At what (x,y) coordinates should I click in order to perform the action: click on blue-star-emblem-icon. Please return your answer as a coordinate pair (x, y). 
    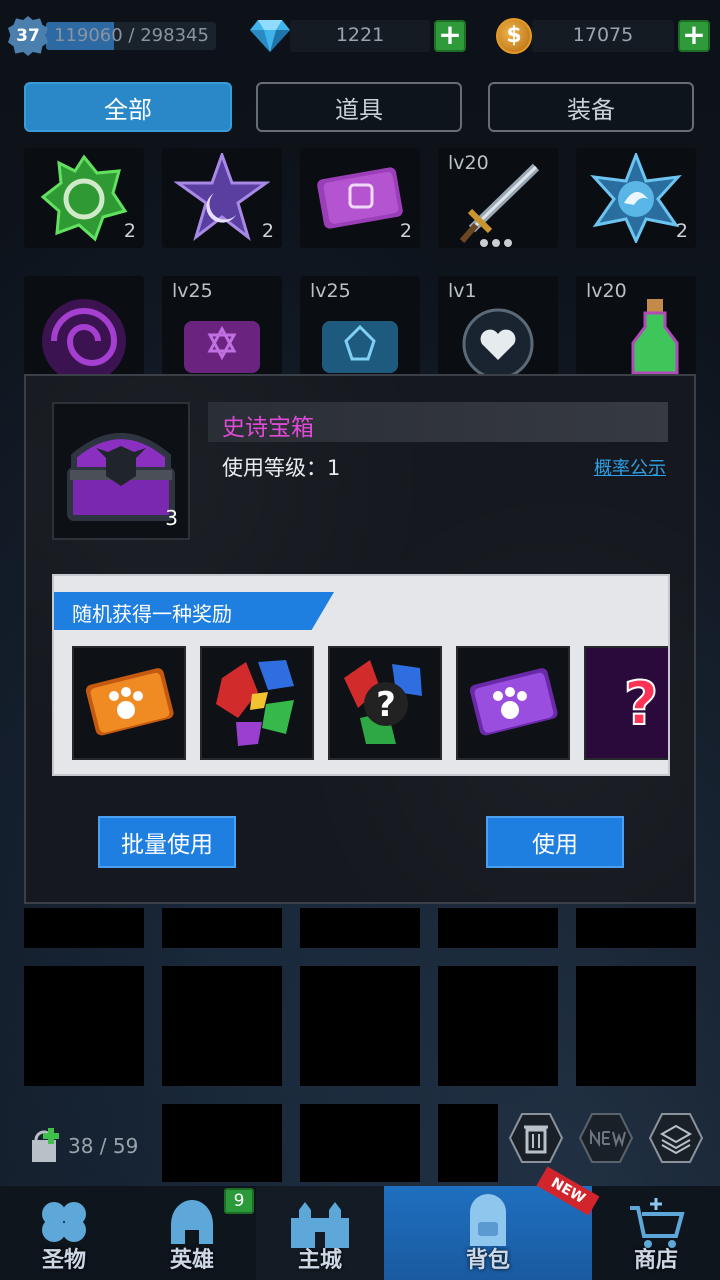
    Looking at the image, I should click on (636, 198).